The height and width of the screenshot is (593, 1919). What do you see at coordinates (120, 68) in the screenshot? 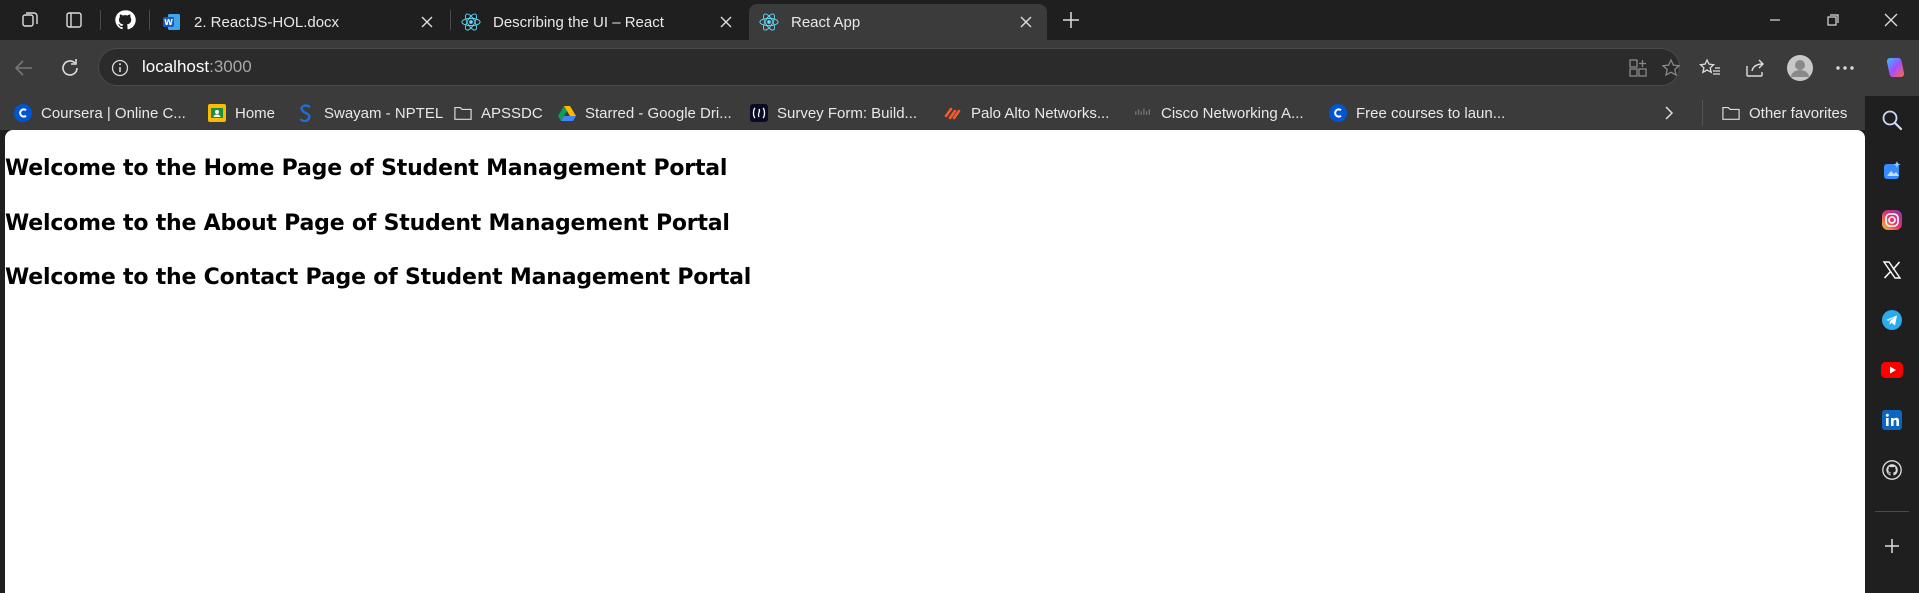
I see `site-info-icon` at bounding box center [120, 68].